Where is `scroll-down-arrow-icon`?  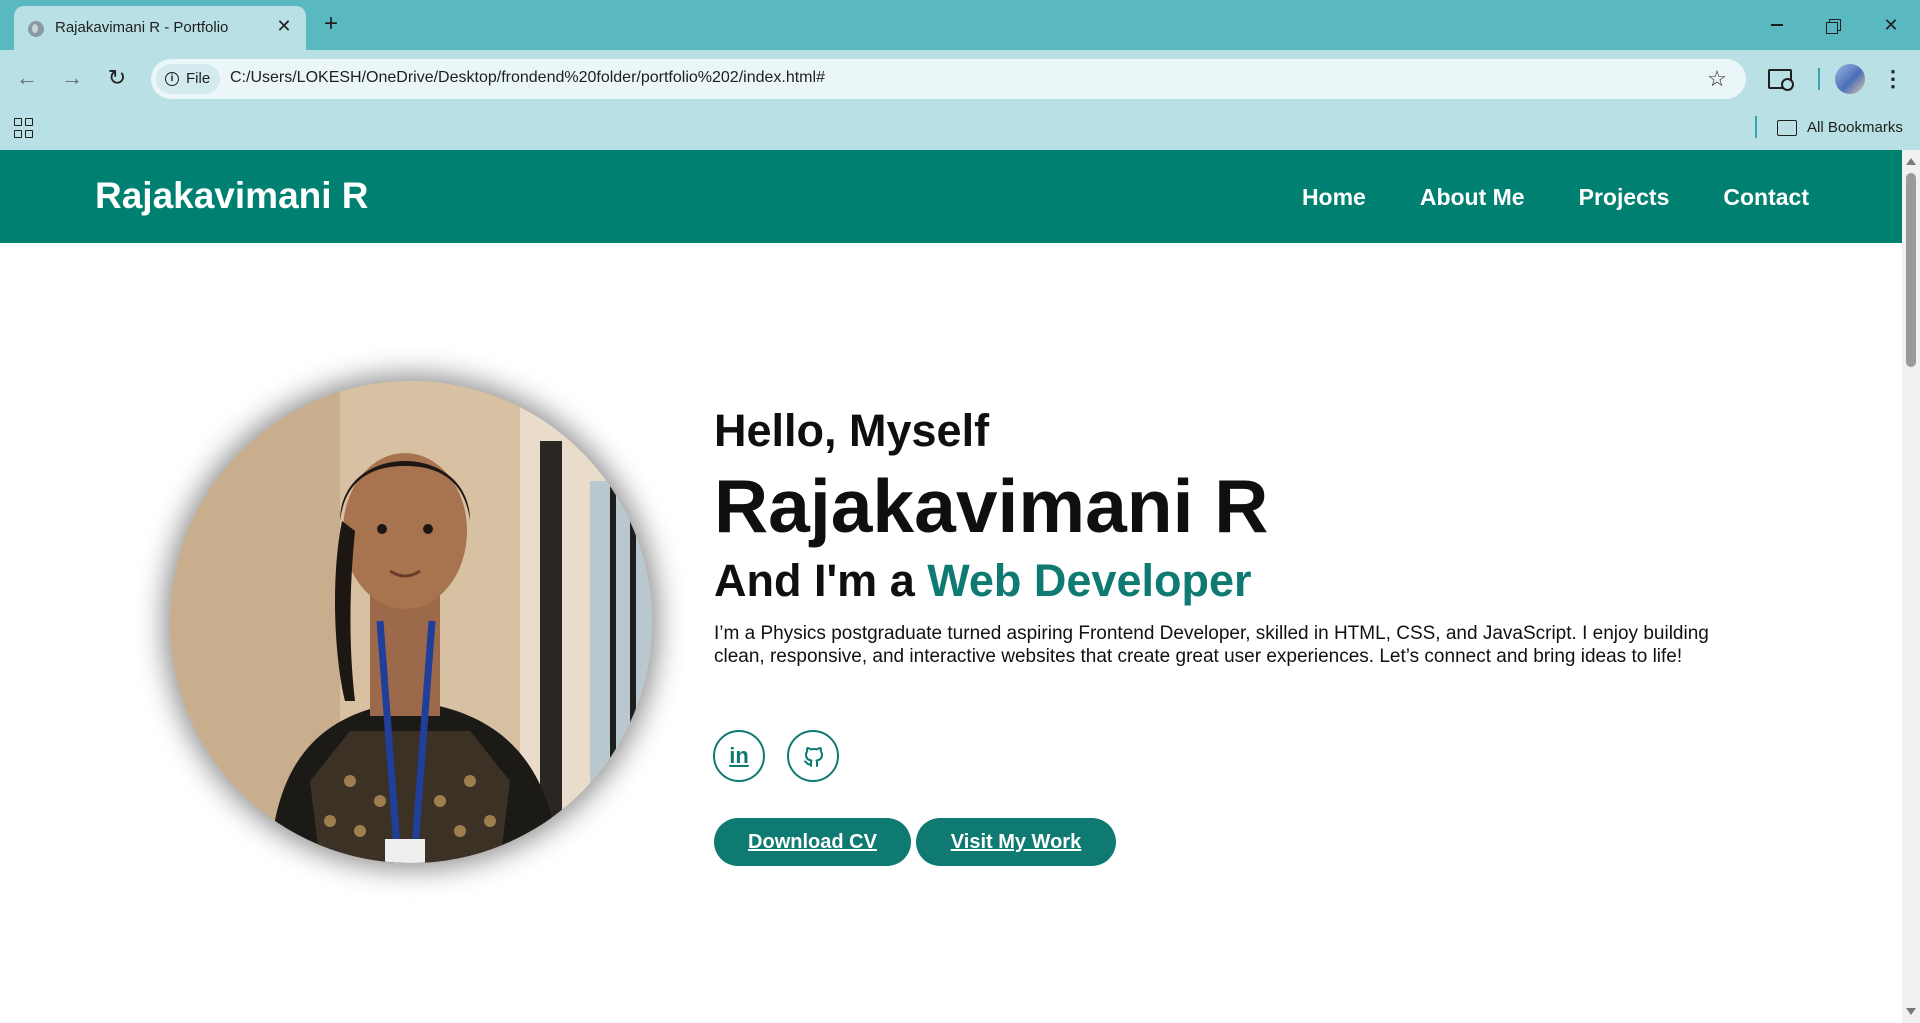
scroll-down-arrow-icon is located at coordinates (1911, 1011).